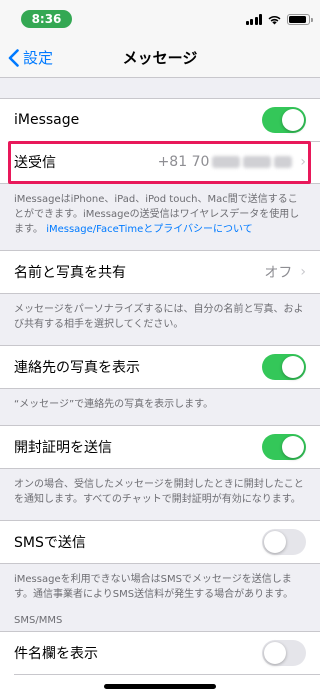  I want to click on battery-icon, so click(300, 19).